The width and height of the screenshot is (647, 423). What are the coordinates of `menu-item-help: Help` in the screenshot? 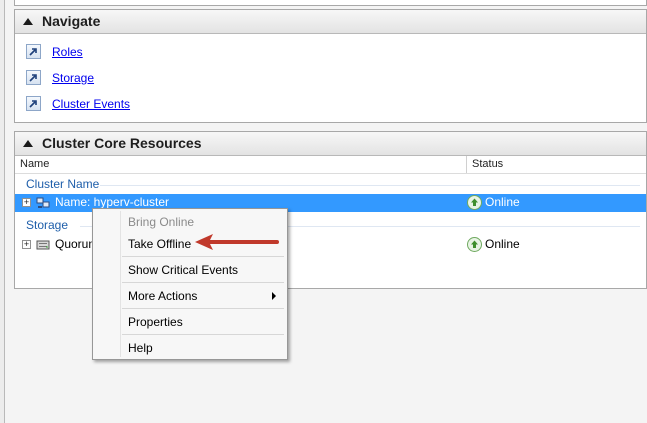 It's located at (140, 348).